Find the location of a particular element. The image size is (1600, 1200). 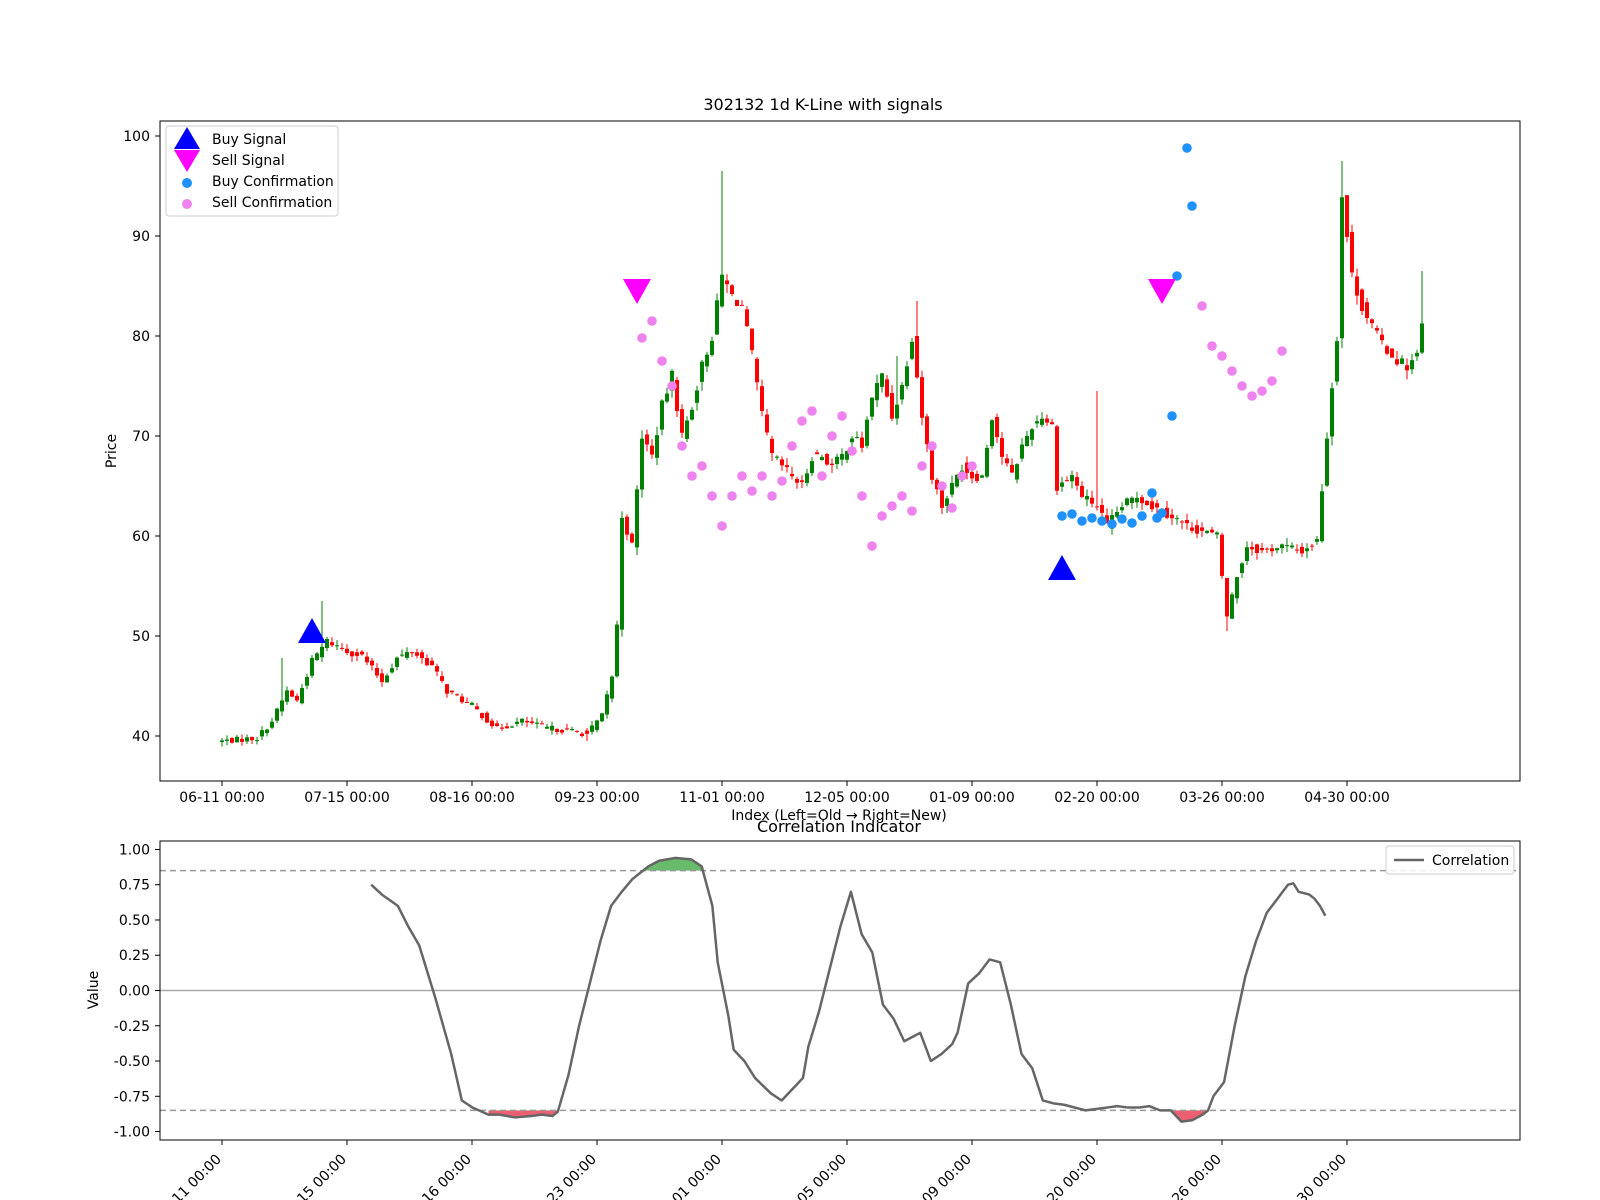

correlation-y-tick-label: 1.00 is located at coordinates (134, 850).